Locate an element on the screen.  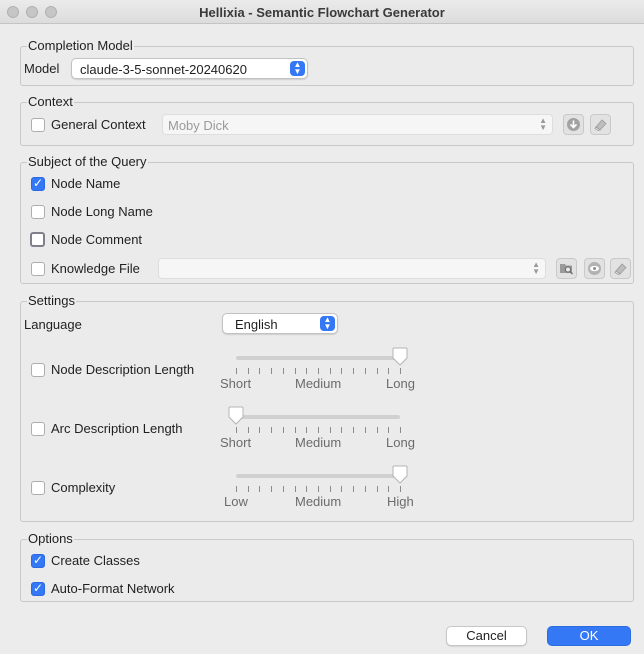
language-label: Language is located at coordinates (53, 324).